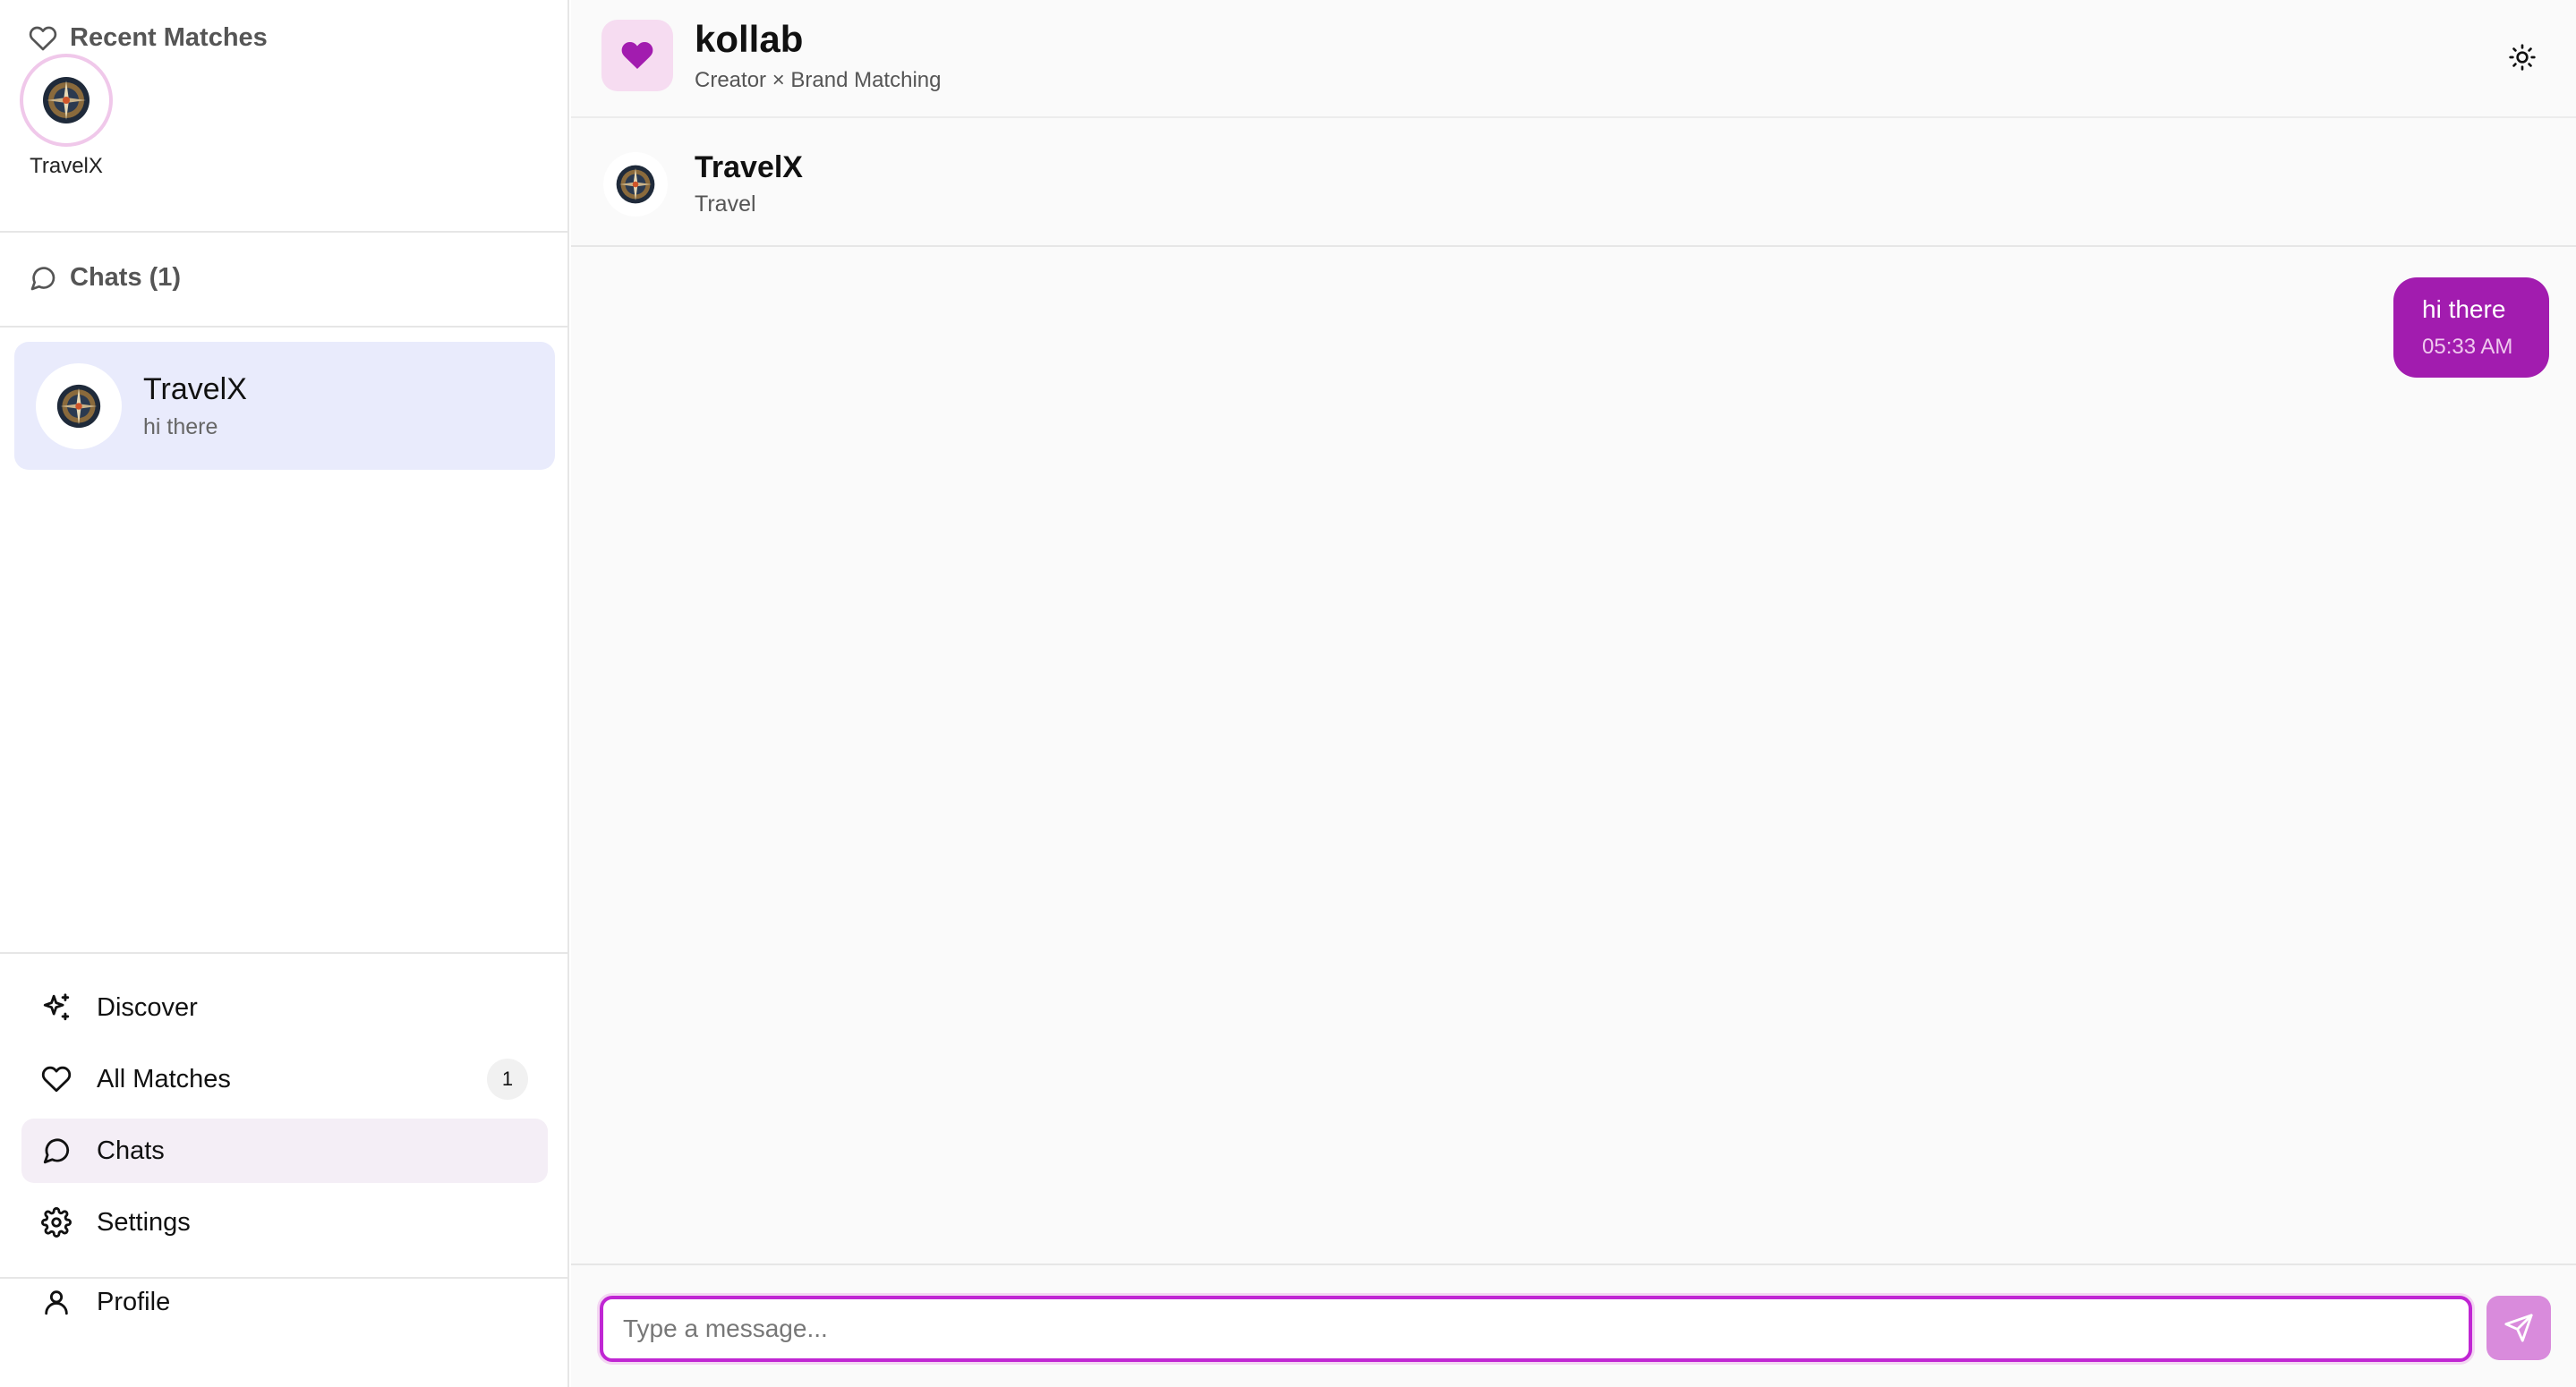 This screenshot has width=2576, height=1387. What do you see at coordinates (284, 1223) in the screenshot?
I see `nav-item-settings: Settings` at bounding box center [284, 1223].